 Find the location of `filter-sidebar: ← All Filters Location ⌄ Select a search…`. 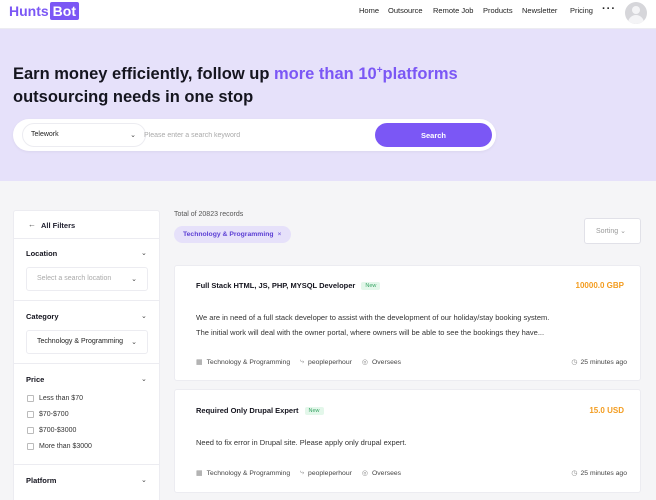

filter-sidebar: ← All Filters Location ⌄ Select a search… is located at coordinates (86, 355).